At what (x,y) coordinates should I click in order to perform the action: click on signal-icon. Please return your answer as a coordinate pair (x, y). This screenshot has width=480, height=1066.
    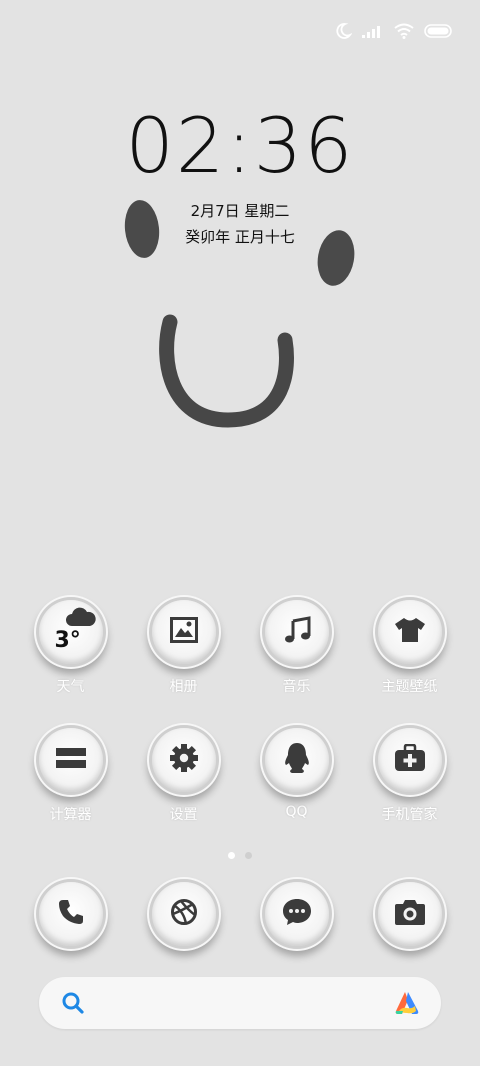
    Looking at the image, I should click on (373, 31).